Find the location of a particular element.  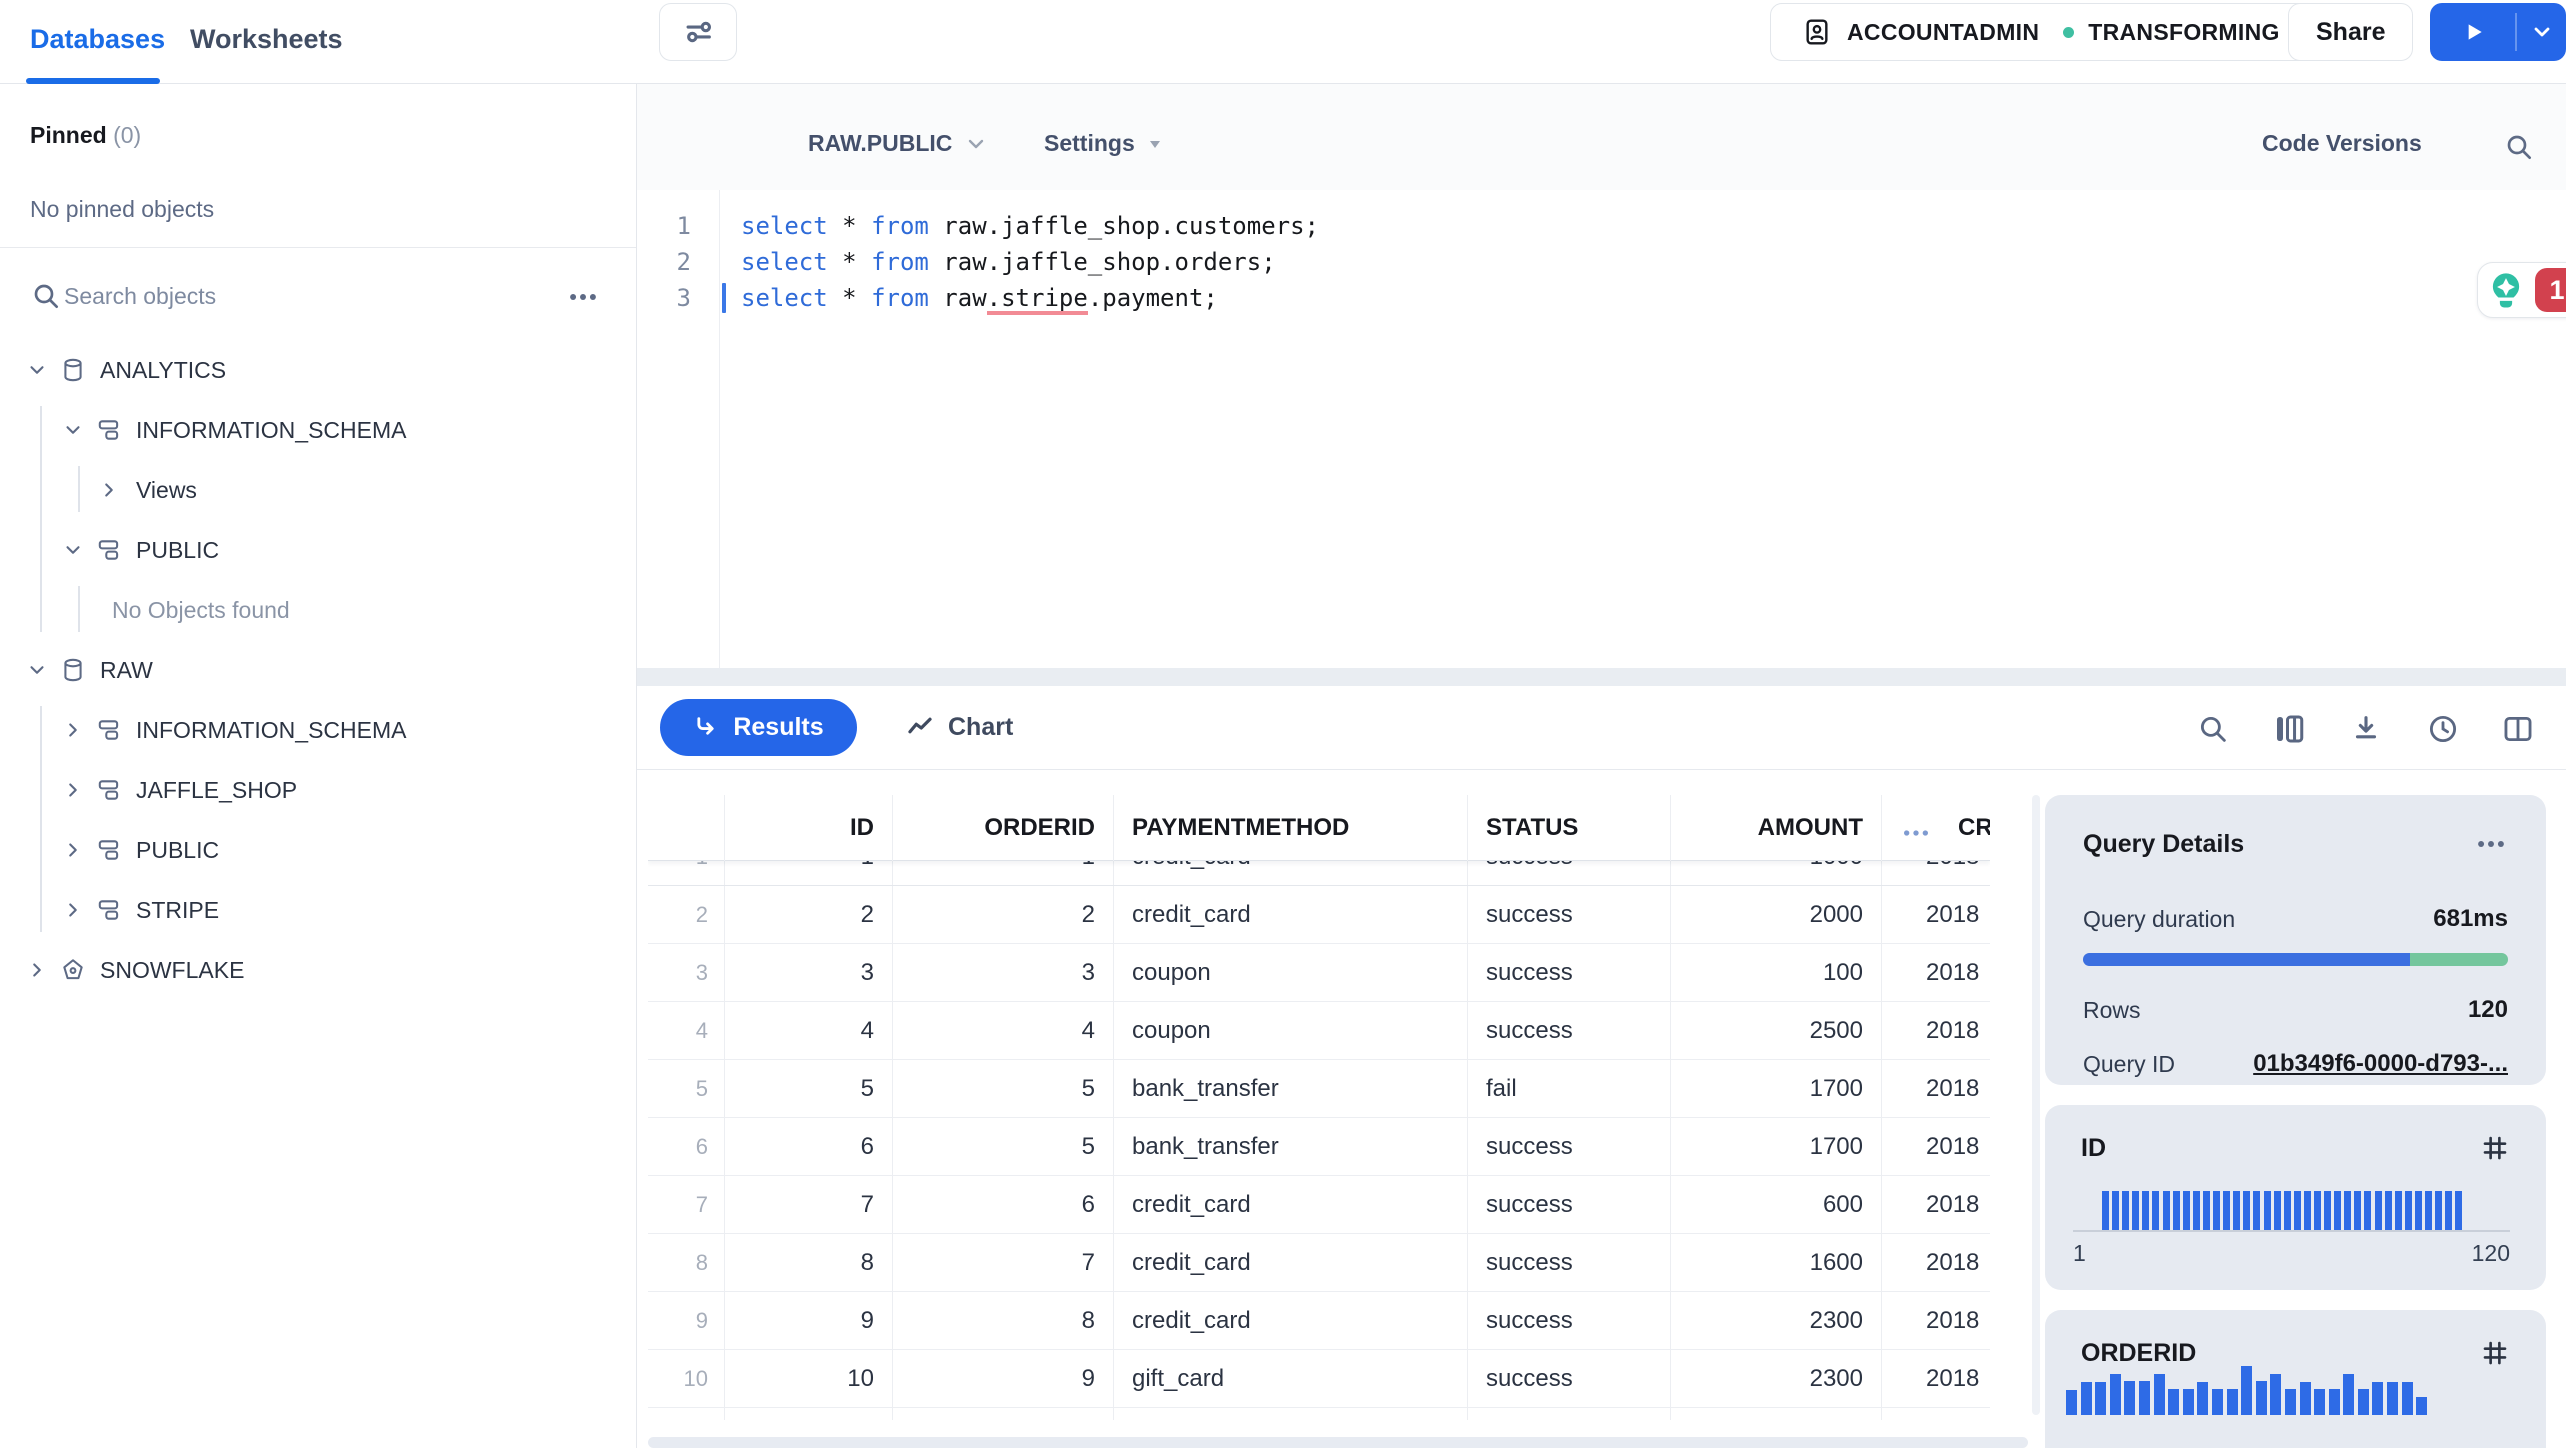

column-header-CREATED: CREATED is located at coordinates (1936, 828).